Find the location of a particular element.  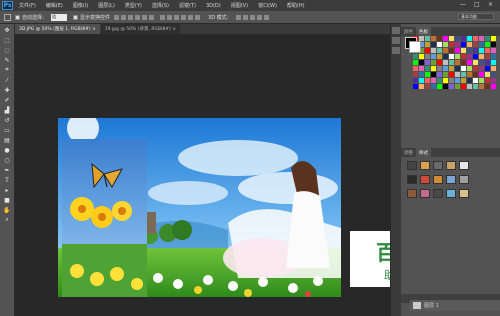

tab-3d-jpg: 3D.JPG @ 50% (图层 1, RGB/8#) × is located at coordinates (57, 29).